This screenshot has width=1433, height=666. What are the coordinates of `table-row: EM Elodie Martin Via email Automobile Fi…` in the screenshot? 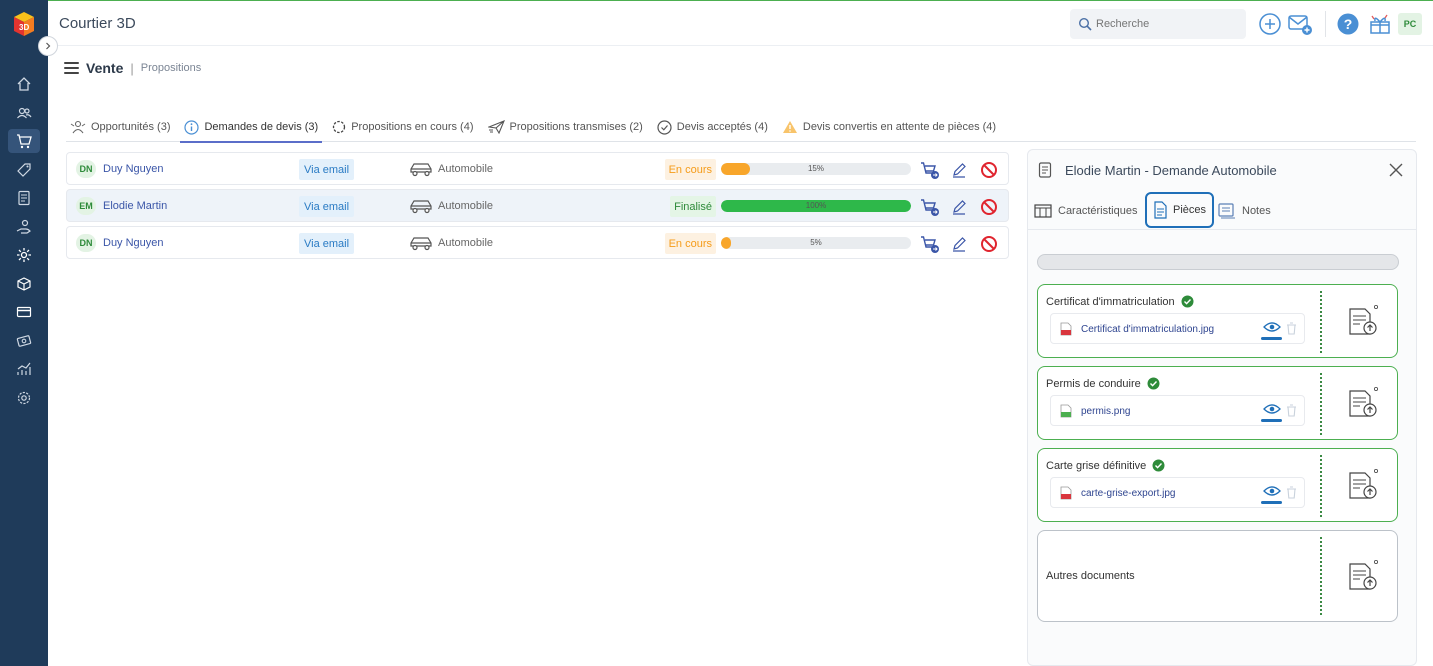 It's located at (537, 205).